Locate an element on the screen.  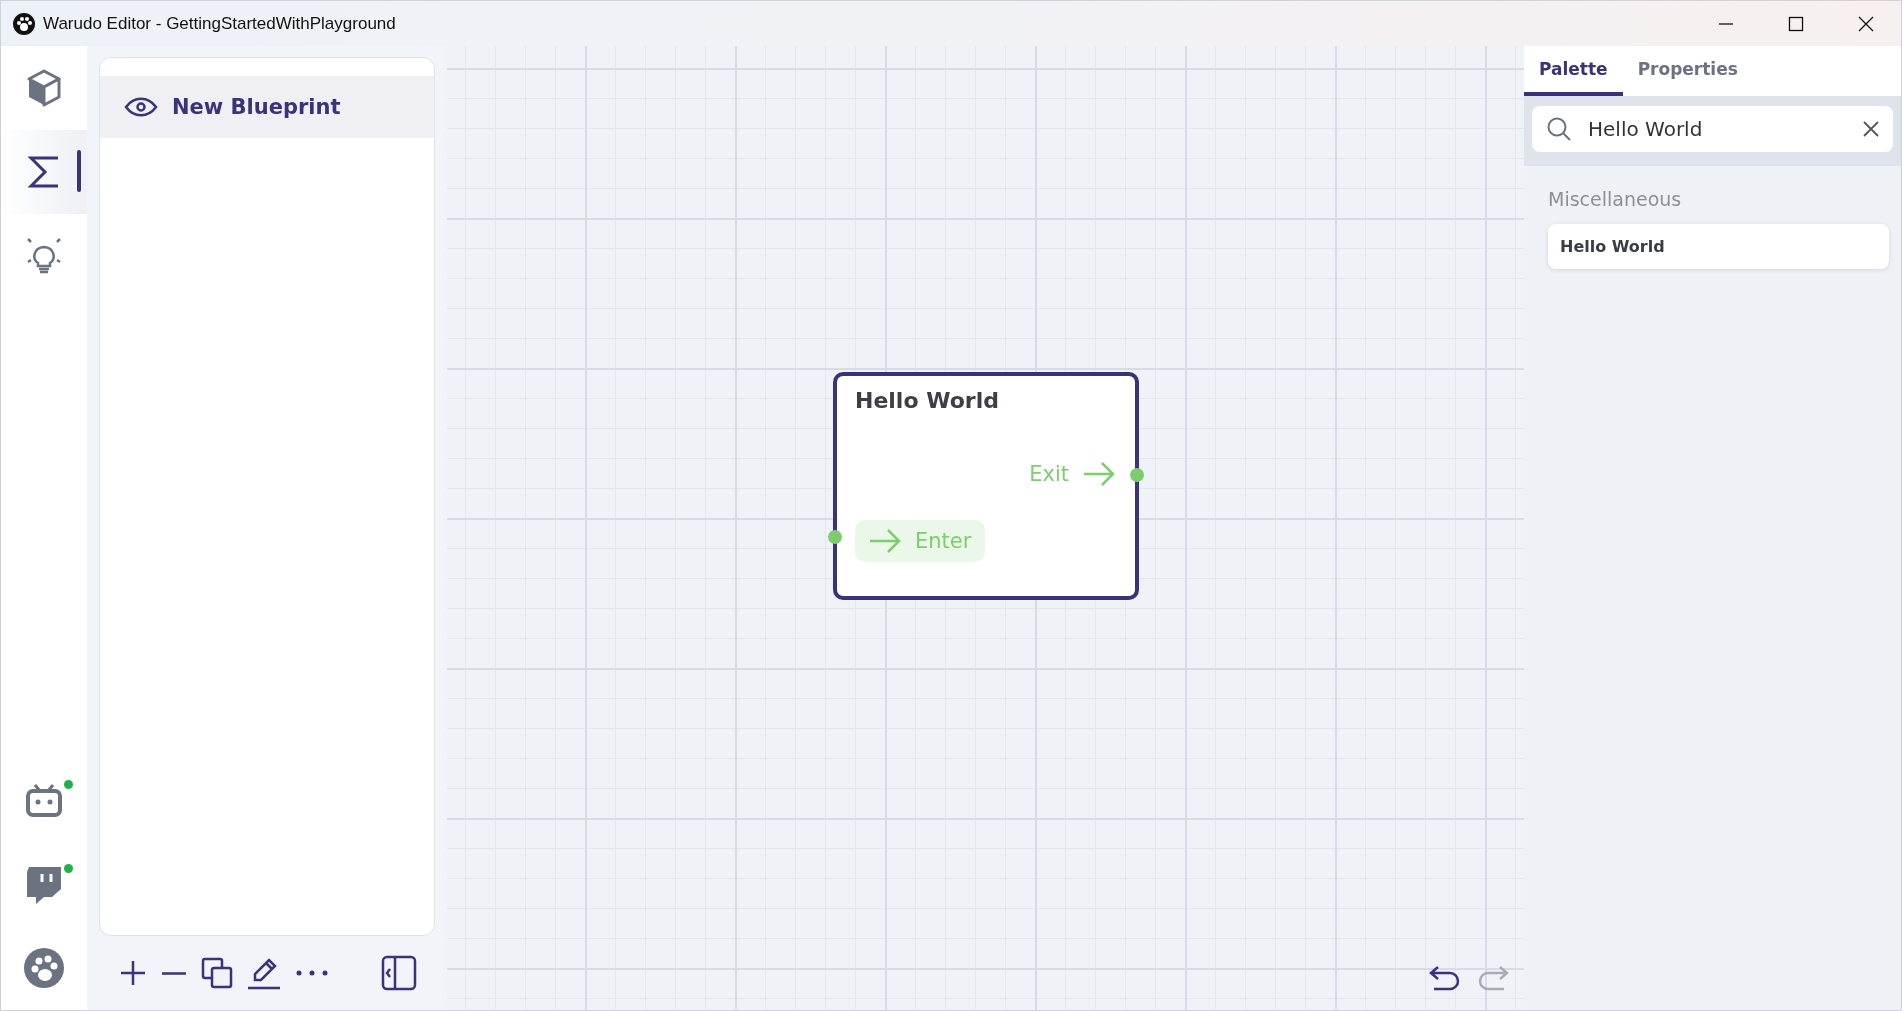
panel-tab: Properties is located at coordinates (1687, 71).